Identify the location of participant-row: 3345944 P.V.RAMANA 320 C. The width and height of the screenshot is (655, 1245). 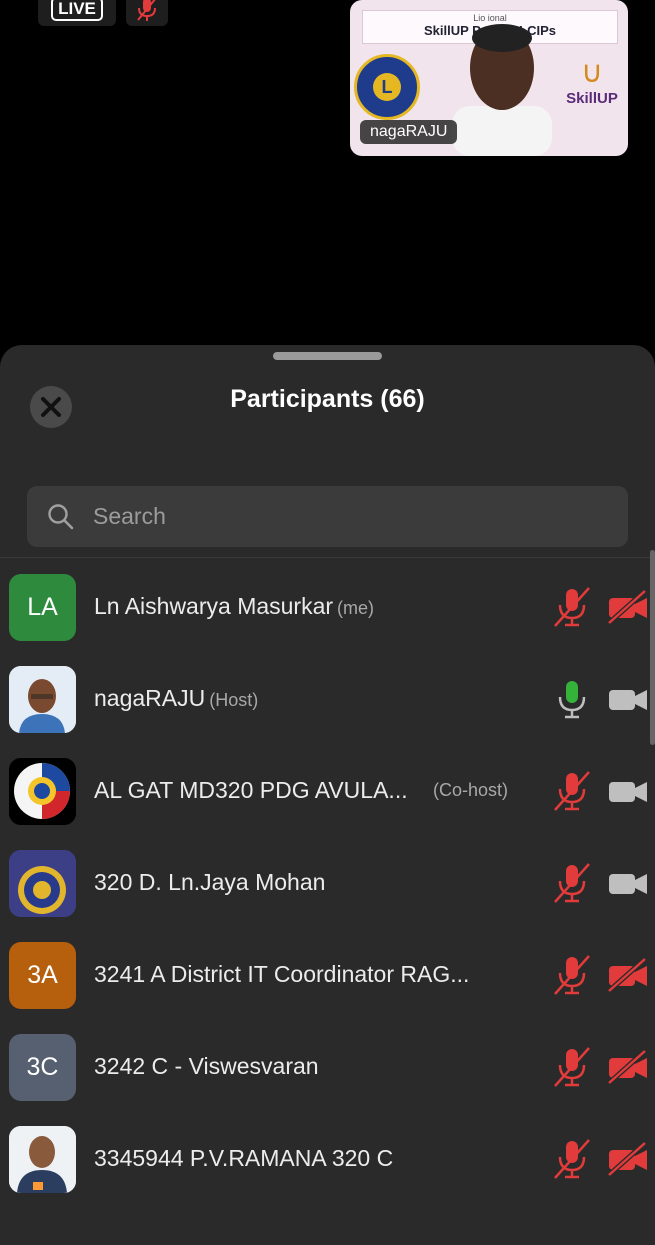
(327, 1158).